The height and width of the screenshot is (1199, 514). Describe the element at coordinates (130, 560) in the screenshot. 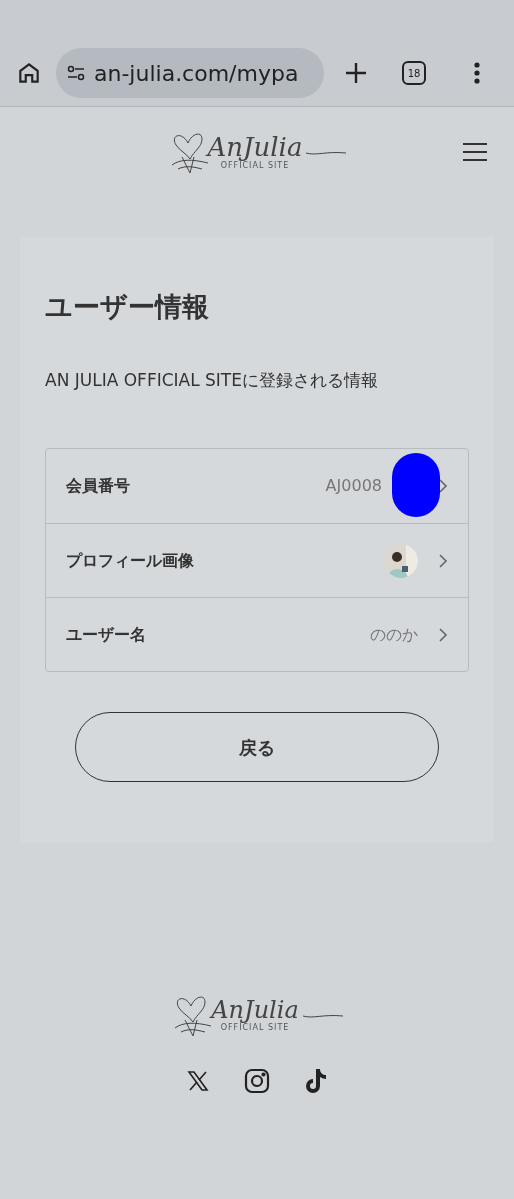

I see `row-label: プロフィール画像` at that location.